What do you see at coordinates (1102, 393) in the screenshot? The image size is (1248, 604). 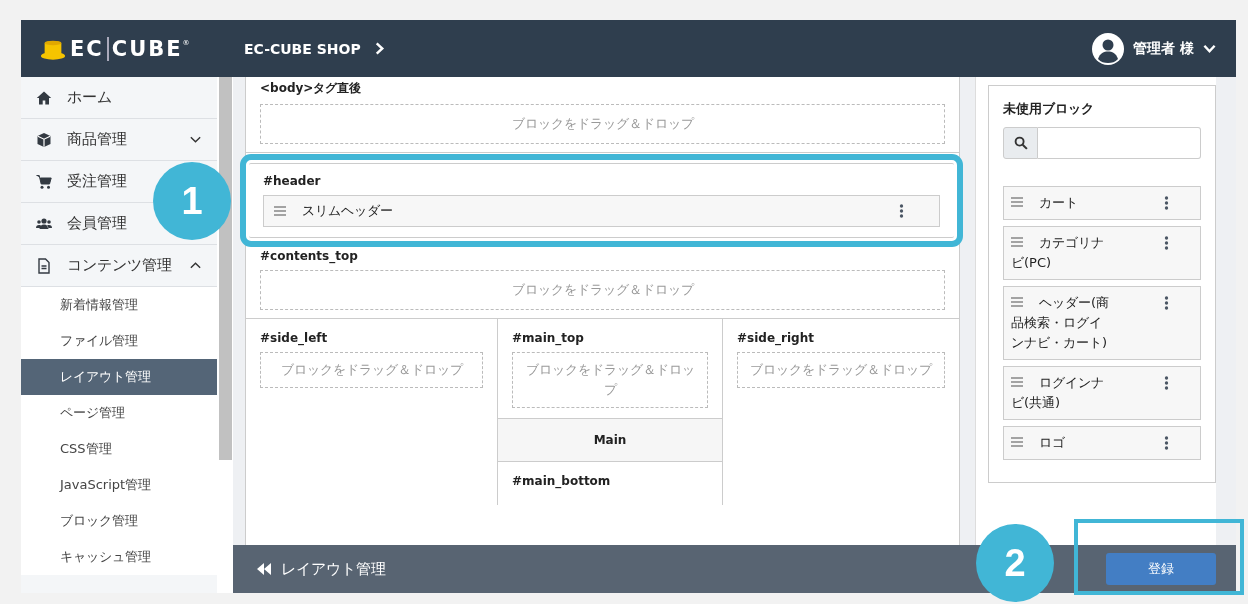 I see `block-item: ログインナビ(共通)` at bounding box center [1102, 393].